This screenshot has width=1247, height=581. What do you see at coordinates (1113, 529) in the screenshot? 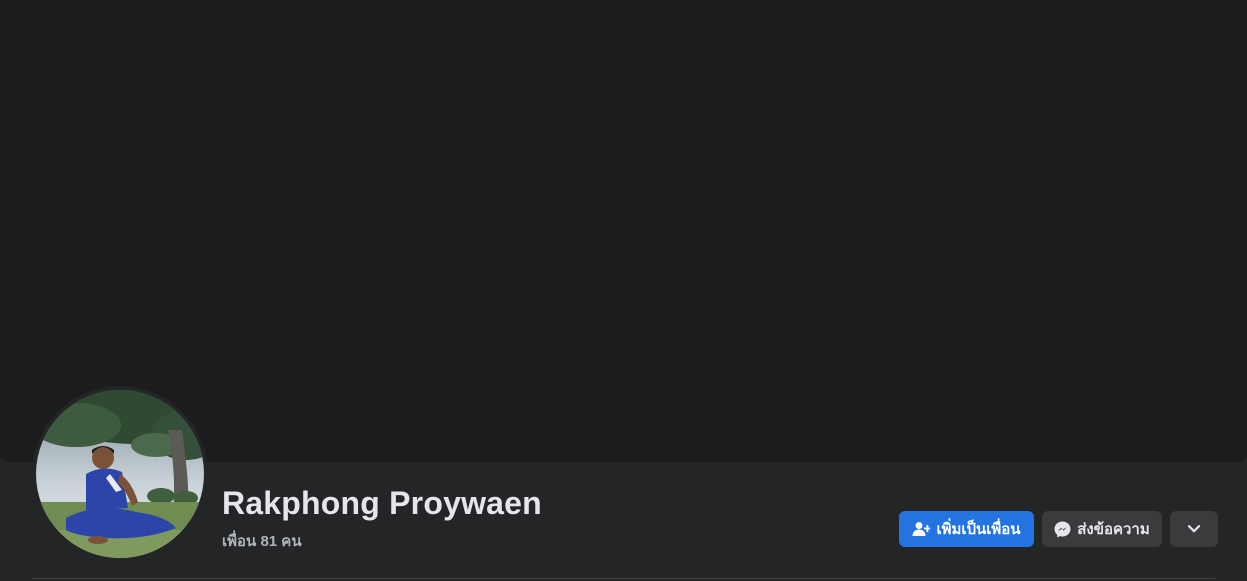
I see `message-label: ส่งข้อความ` at bounding box center [1113, 529].